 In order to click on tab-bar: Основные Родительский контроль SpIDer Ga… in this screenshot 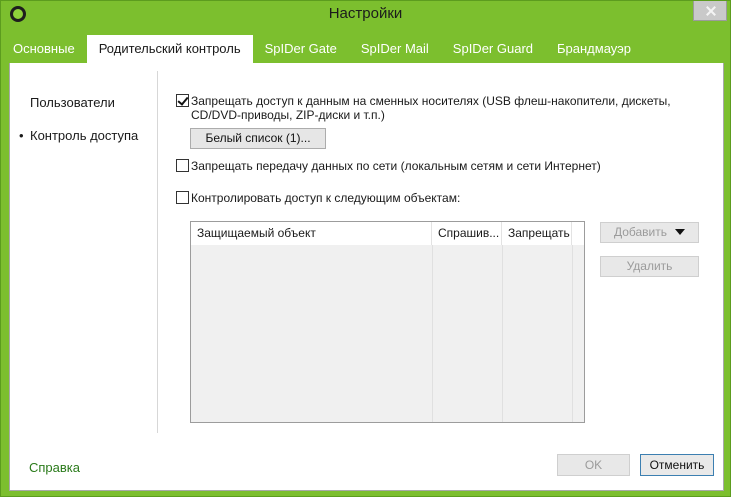, I will do `click(365, 49)`.